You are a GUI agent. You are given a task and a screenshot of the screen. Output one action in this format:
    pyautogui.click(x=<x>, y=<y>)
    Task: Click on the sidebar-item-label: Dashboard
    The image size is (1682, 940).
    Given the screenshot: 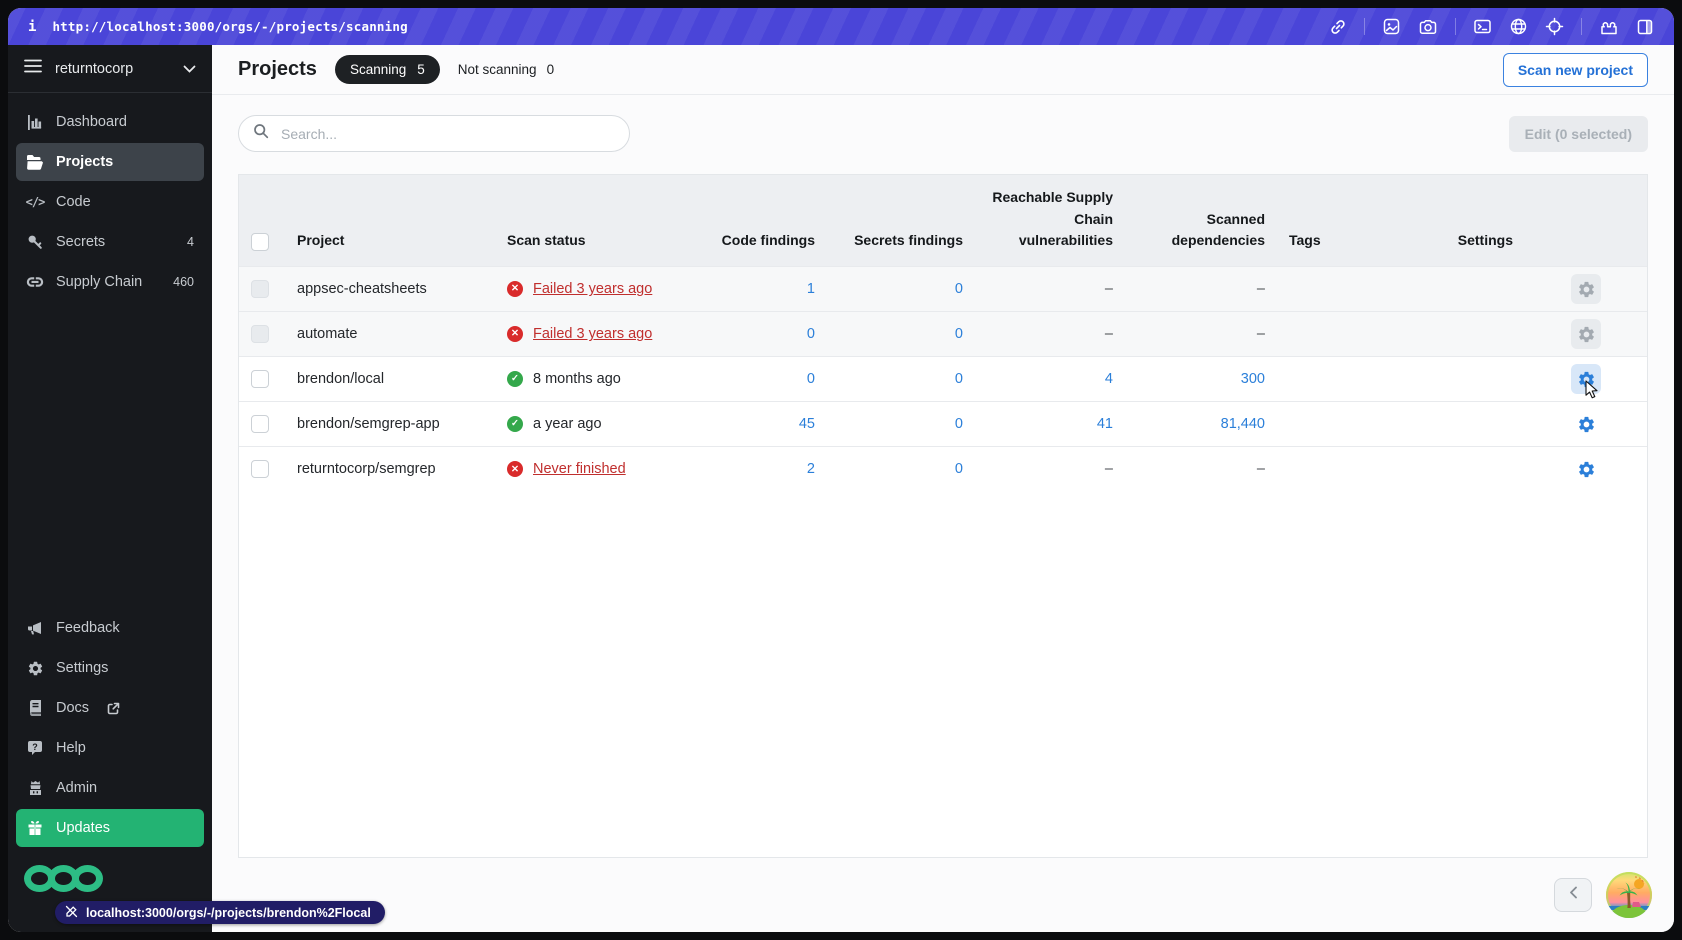 What is the action you would take?
    pyautogui.click(x=91, y=122)
    